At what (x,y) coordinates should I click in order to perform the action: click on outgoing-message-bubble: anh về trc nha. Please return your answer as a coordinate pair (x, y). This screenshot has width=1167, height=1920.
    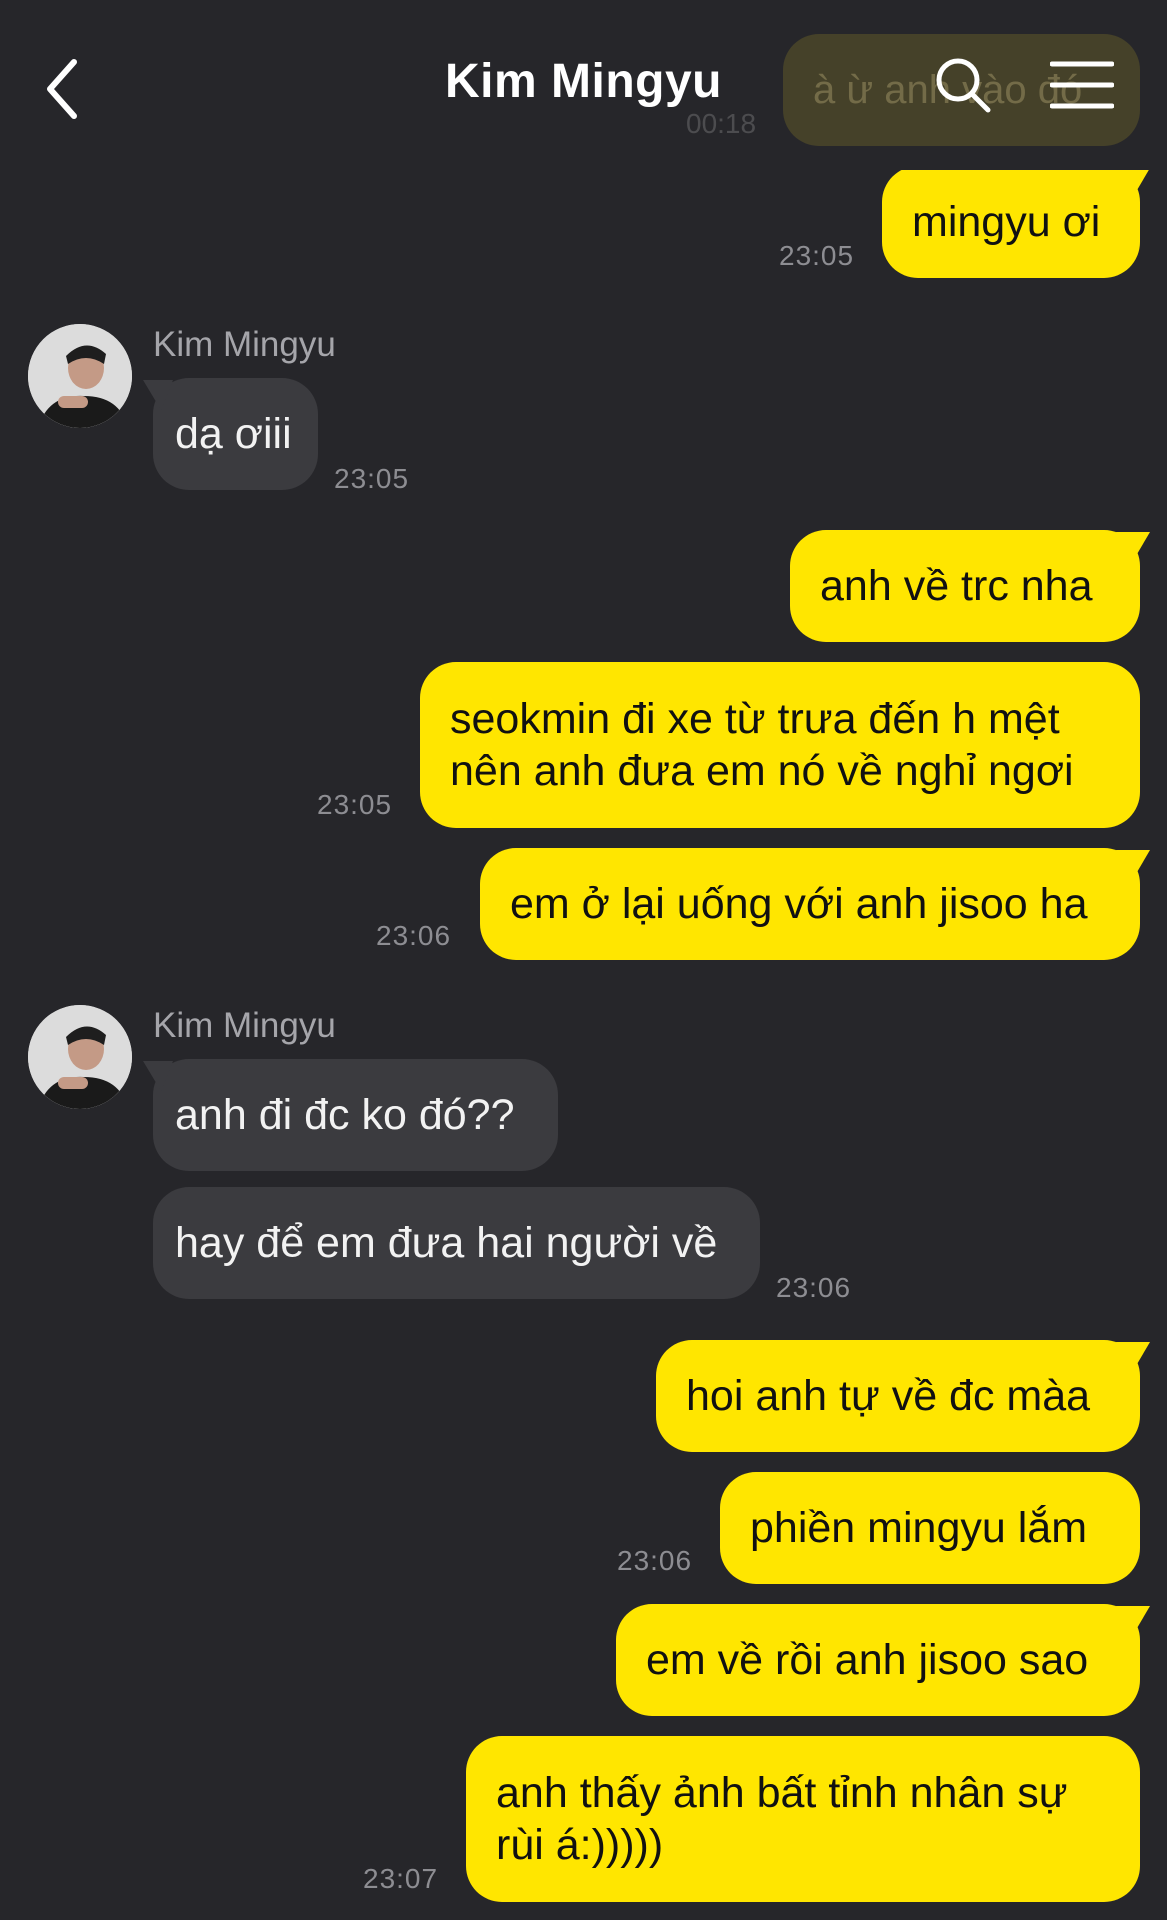
    Looking at the image, I should click on (970, 586).